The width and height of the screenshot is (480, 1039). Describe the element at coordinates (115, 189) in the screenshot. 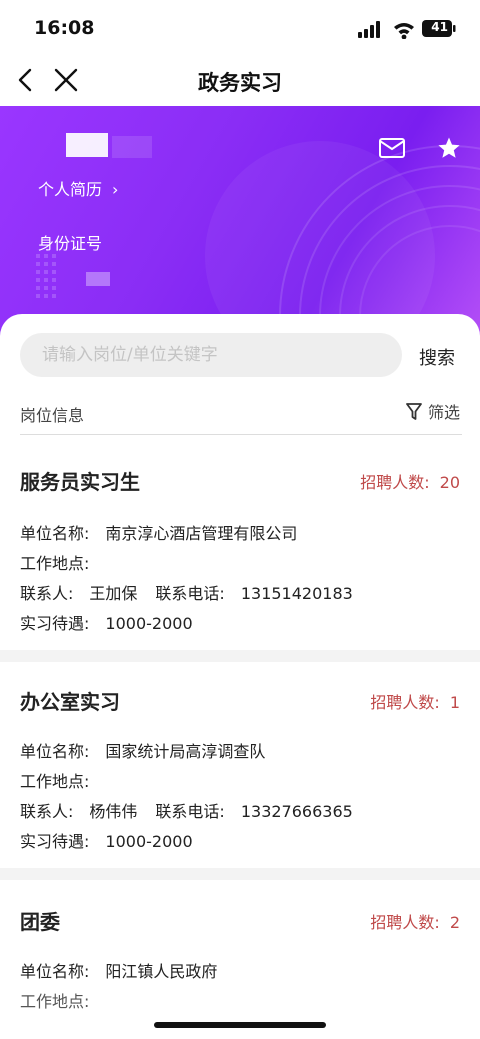

I see `chevron-right-icon: ›` at that location.